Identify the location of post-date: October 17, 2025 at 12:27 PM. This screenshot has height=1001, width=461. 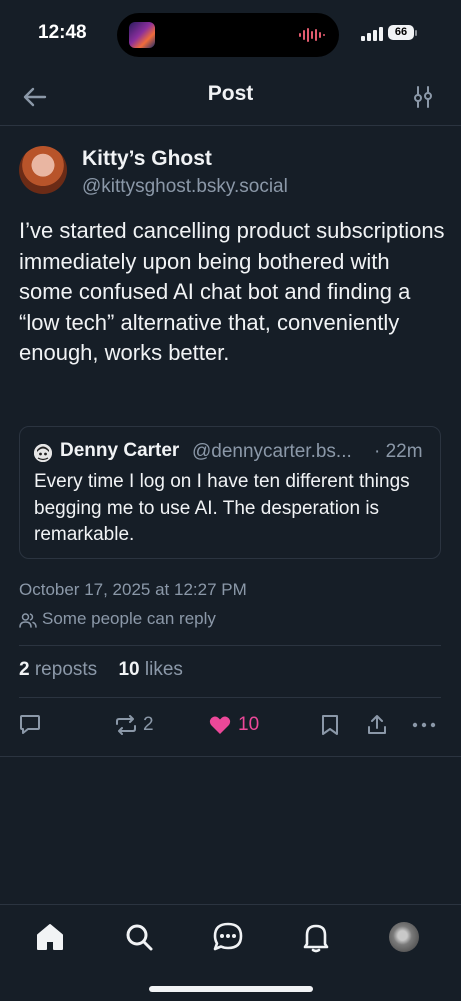
(133, 589).